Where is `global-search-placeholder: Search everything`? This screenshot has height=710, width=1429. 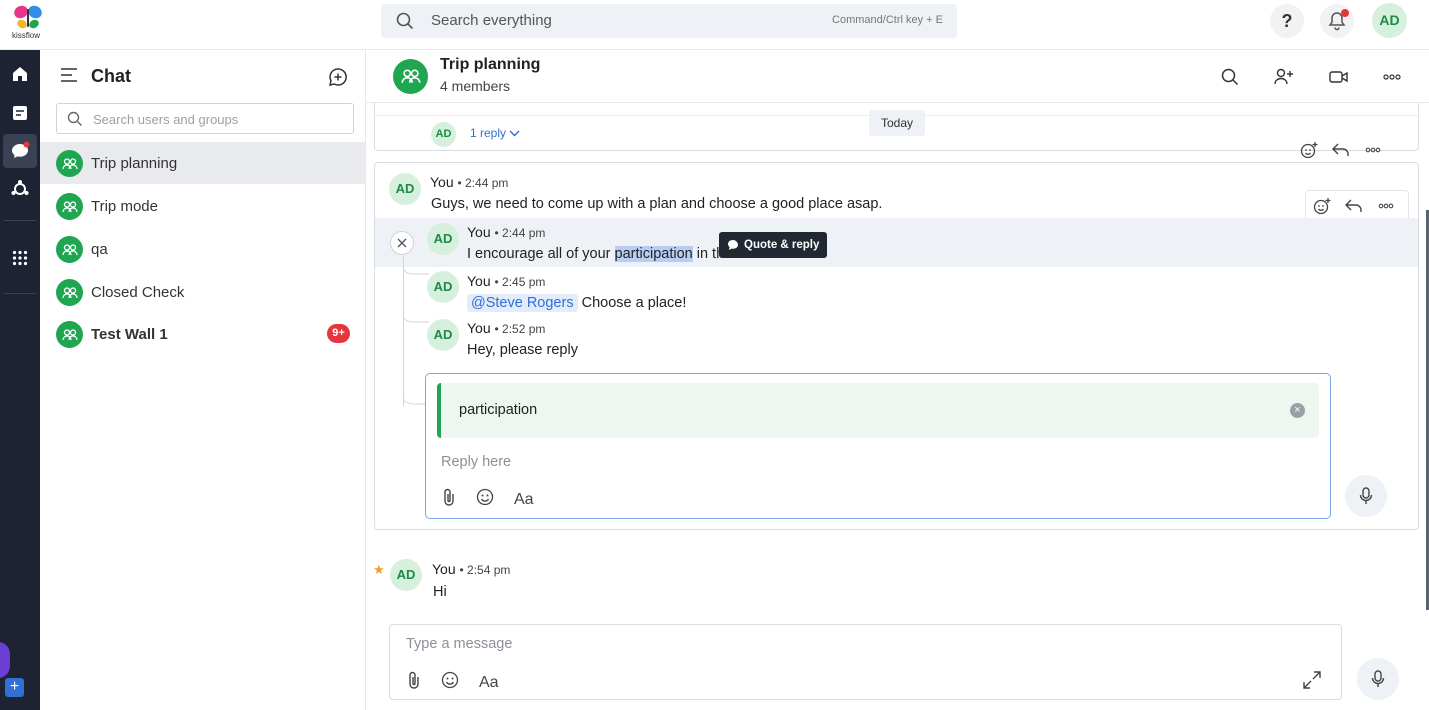 global-search-placeholder: Search everything is located at coordinates (491, 20).